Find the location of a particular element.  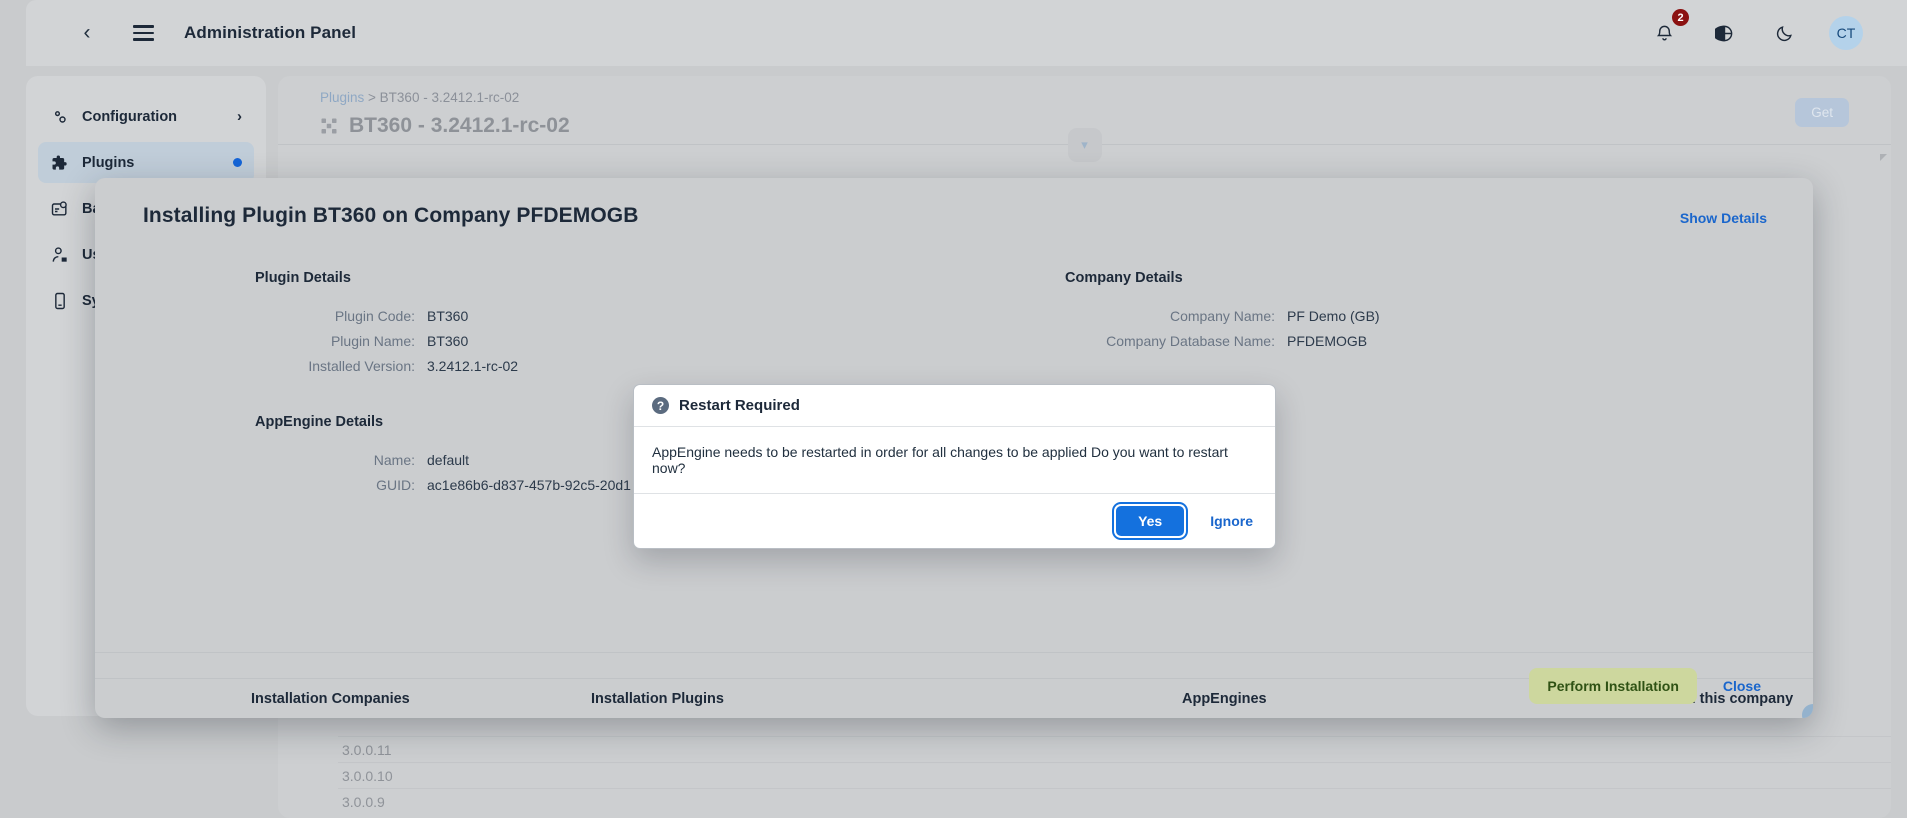

detail-value: ac1e86b6-d837-457b-92c5-20d1 is located at coordinates (529, 485).